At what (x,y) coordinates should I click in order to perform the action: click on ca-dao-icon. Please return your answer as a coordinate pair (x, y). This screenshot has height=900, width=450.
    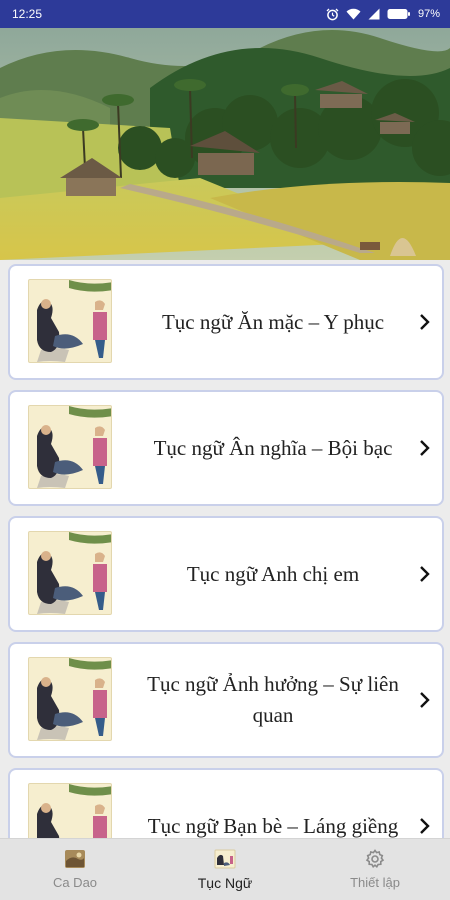
    Looking at the image, I should click on (75, 859).